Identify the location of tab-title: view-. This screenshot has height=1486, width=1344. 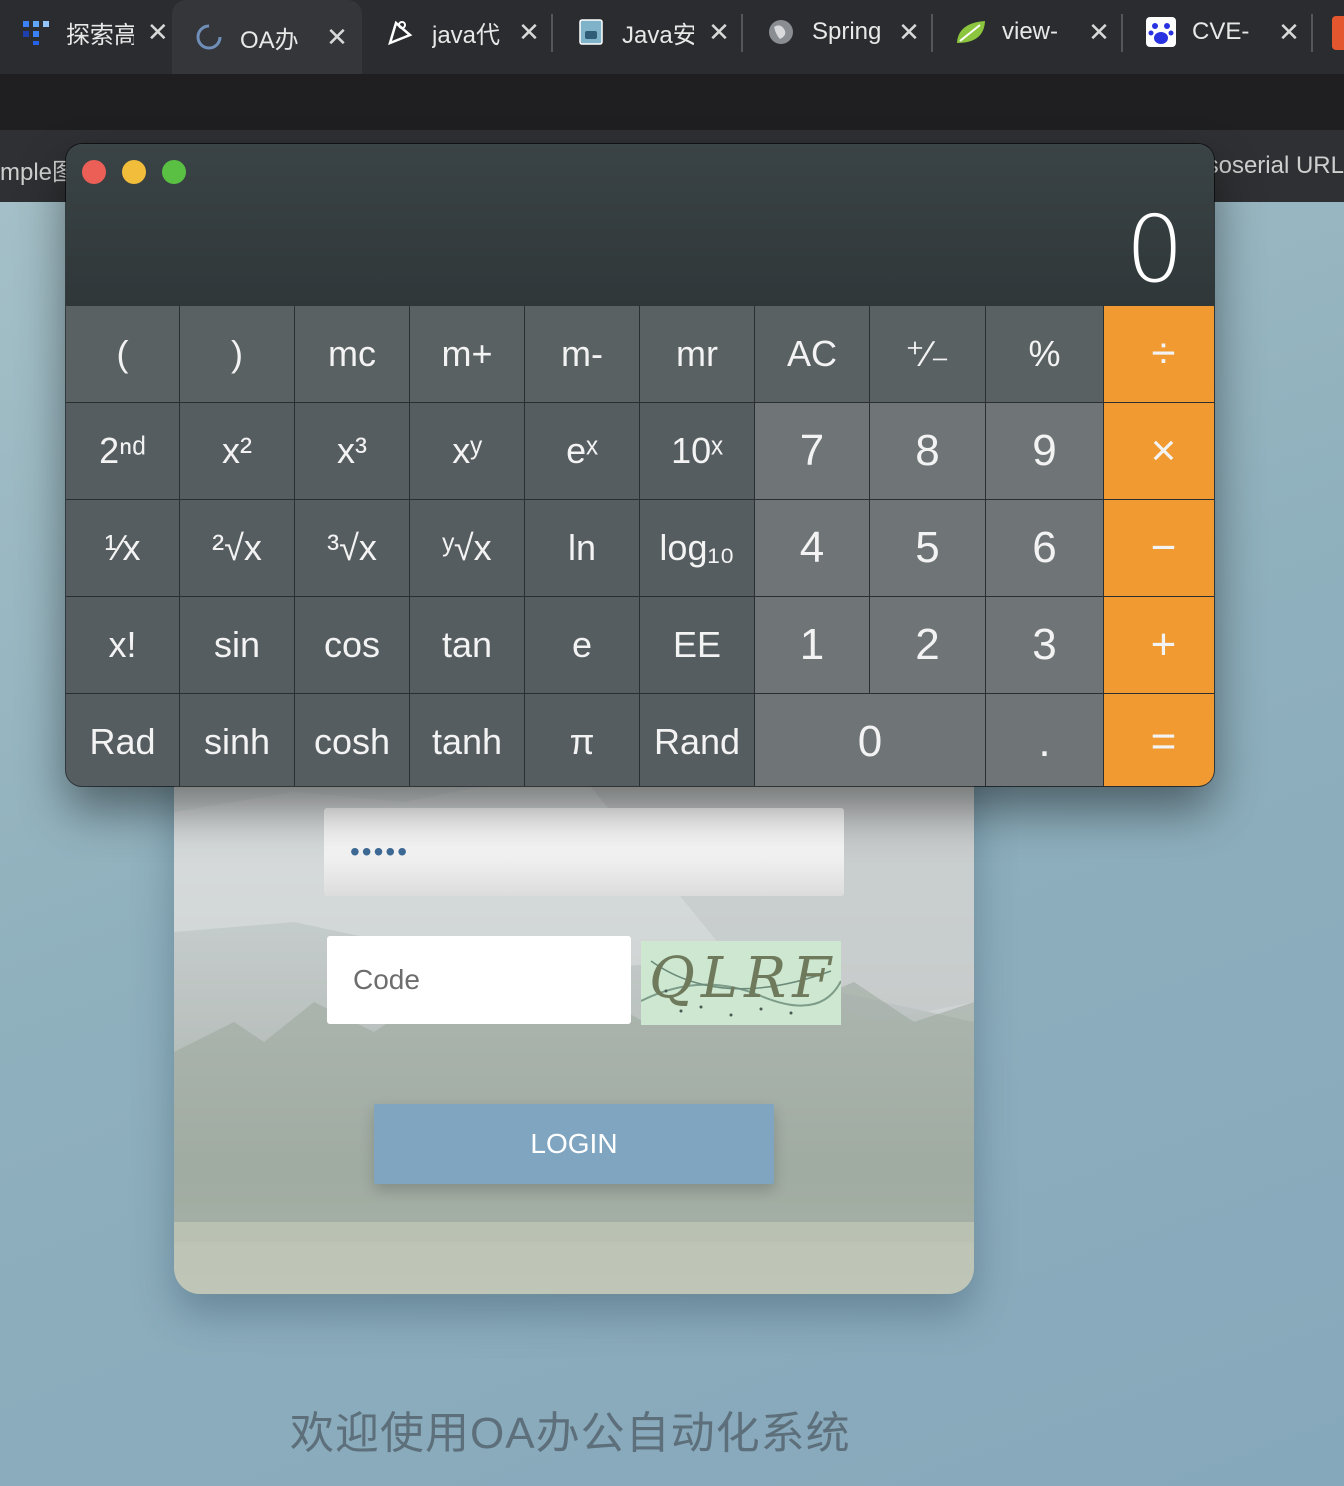
(1030, 31).